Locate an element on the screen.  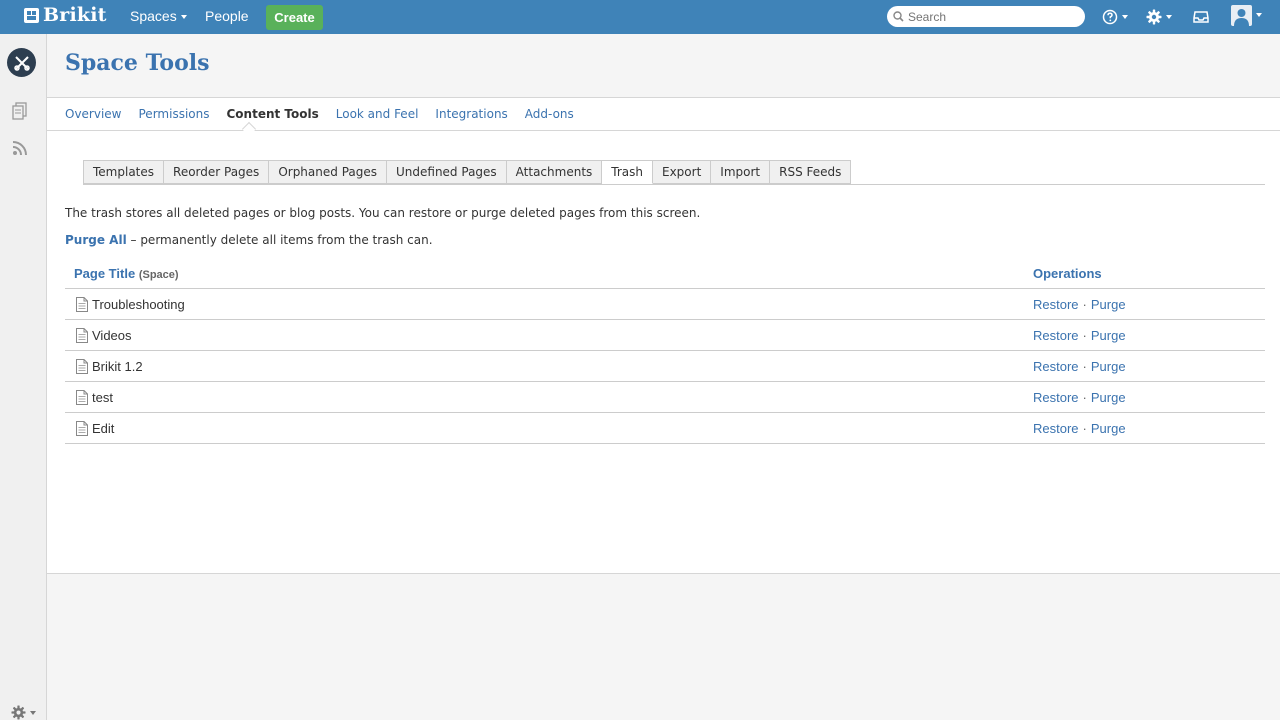
tab-integrations: Integrations is located at coordinates (471, 114).